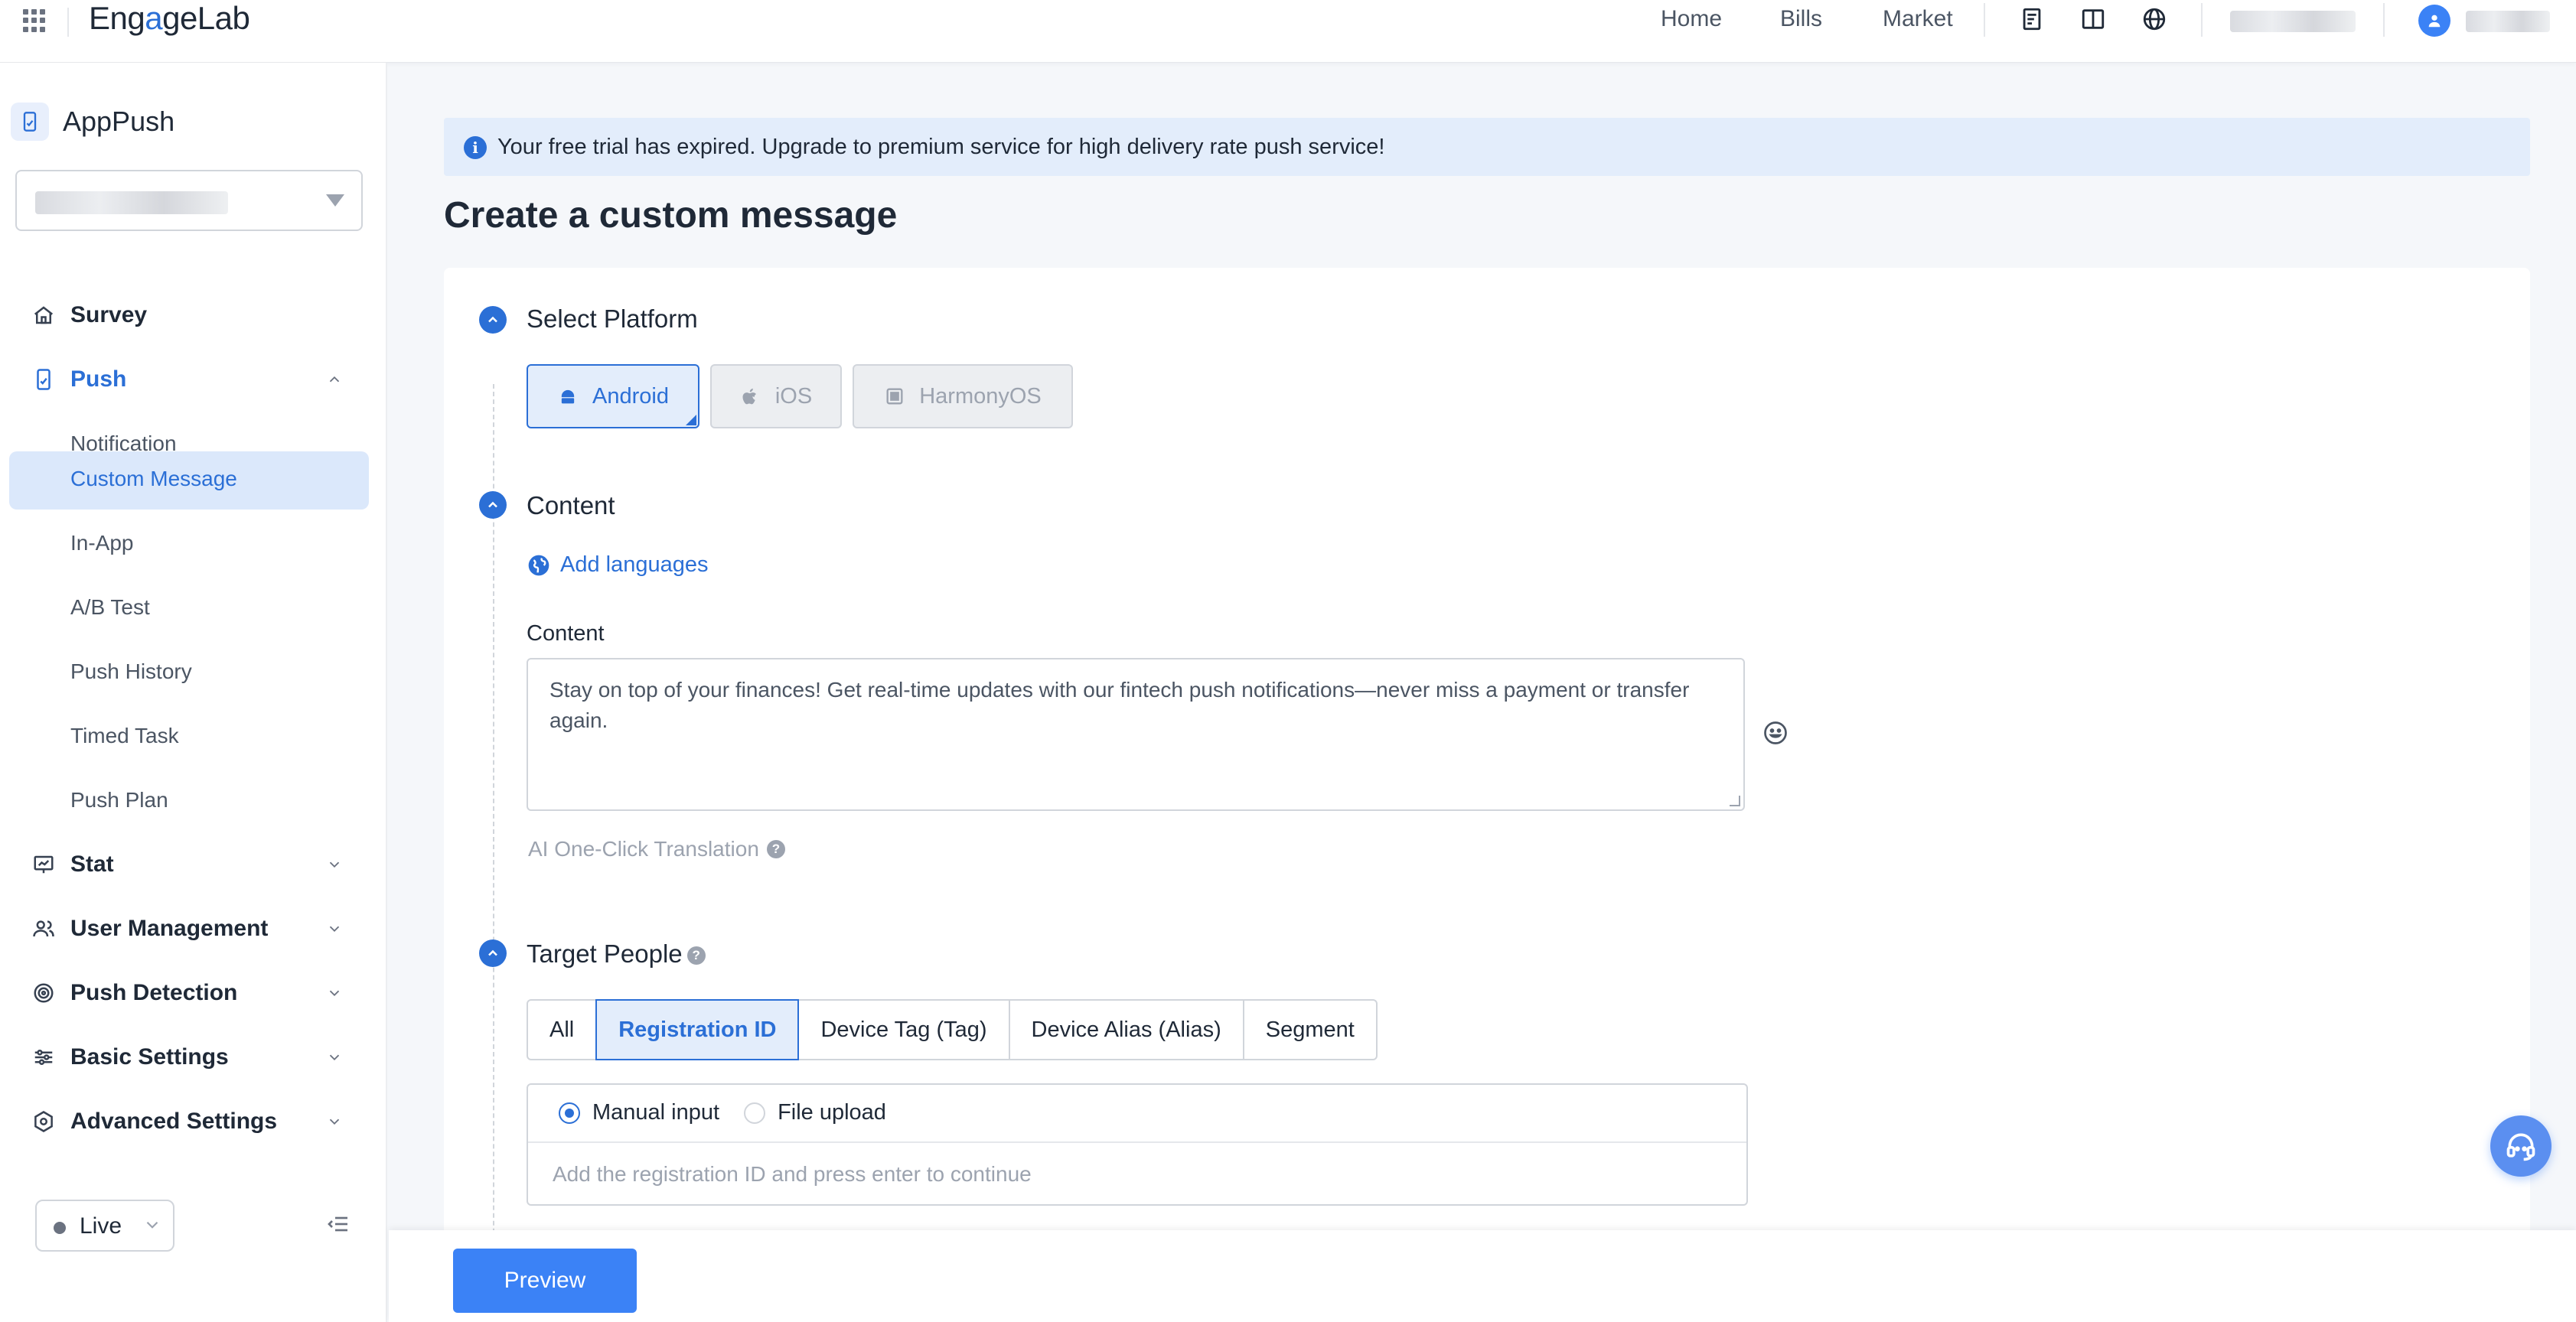 Image resolution: width=2576 pixels, height=1322 pixels. I want to click on tab-device-tag: Device Tag (Tag), so click(903, 1029).